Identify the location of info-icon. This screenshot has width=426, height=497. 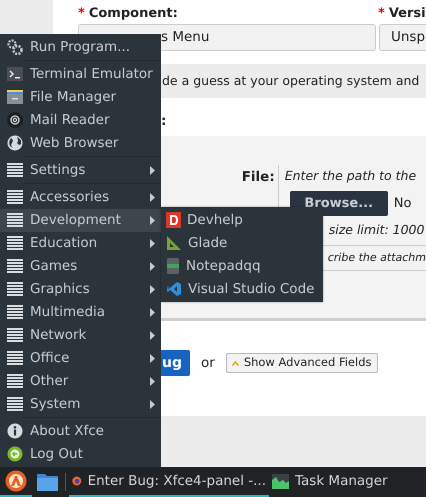
(15, 431).